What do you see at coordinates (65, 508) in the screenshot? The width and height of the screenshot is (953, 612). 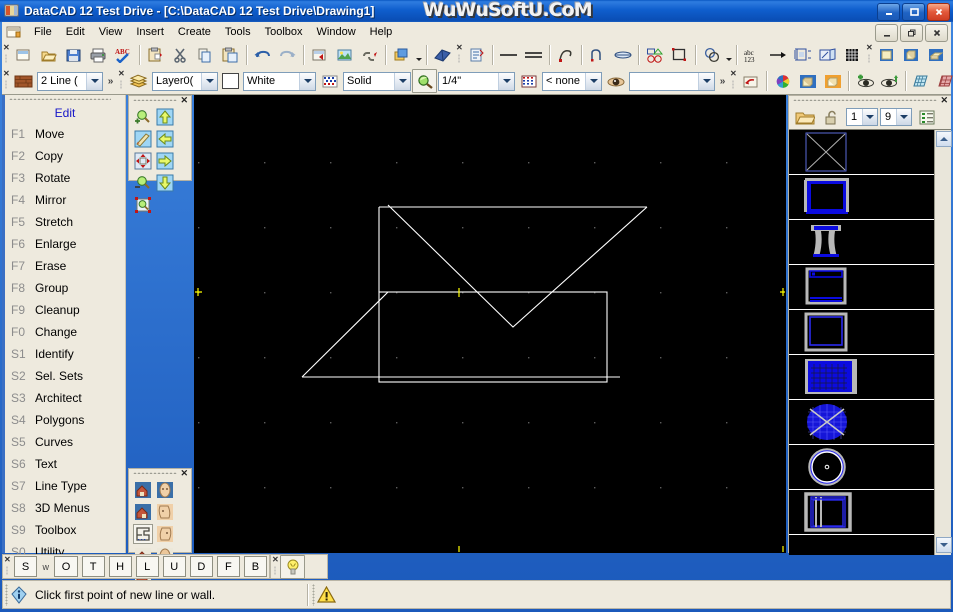 I see `edit-item-3d-menus: S8 3D Menus` at bounding box center [65, 508].